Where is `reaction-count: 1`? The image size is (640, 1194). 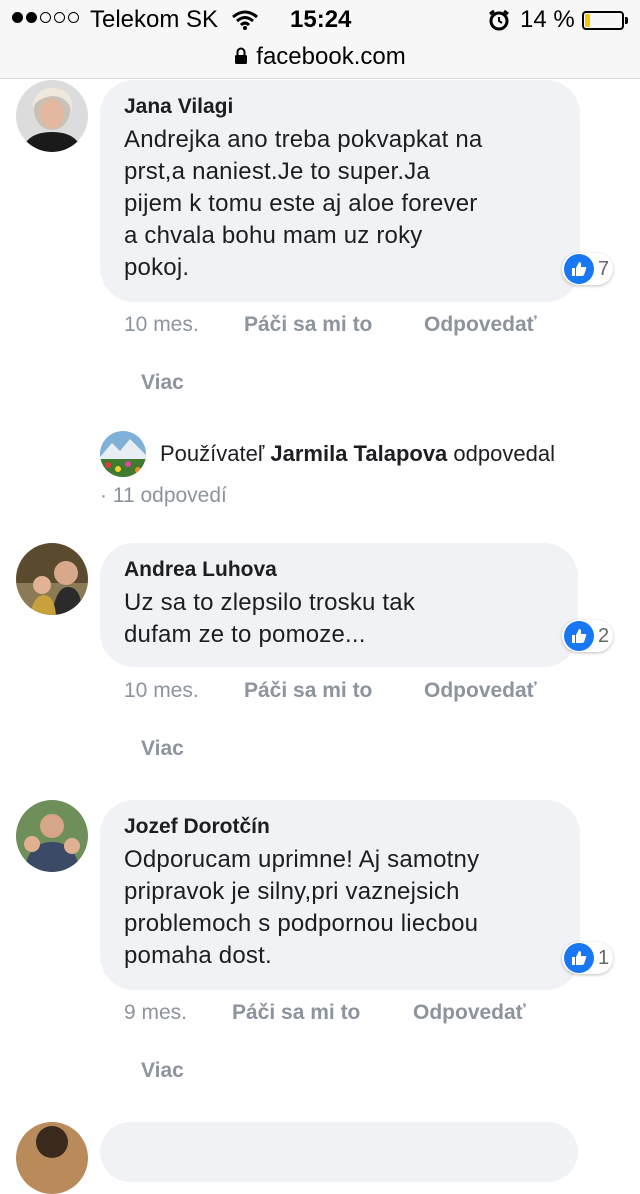 reaction-count: 1 is located at coordinates (588, 958).